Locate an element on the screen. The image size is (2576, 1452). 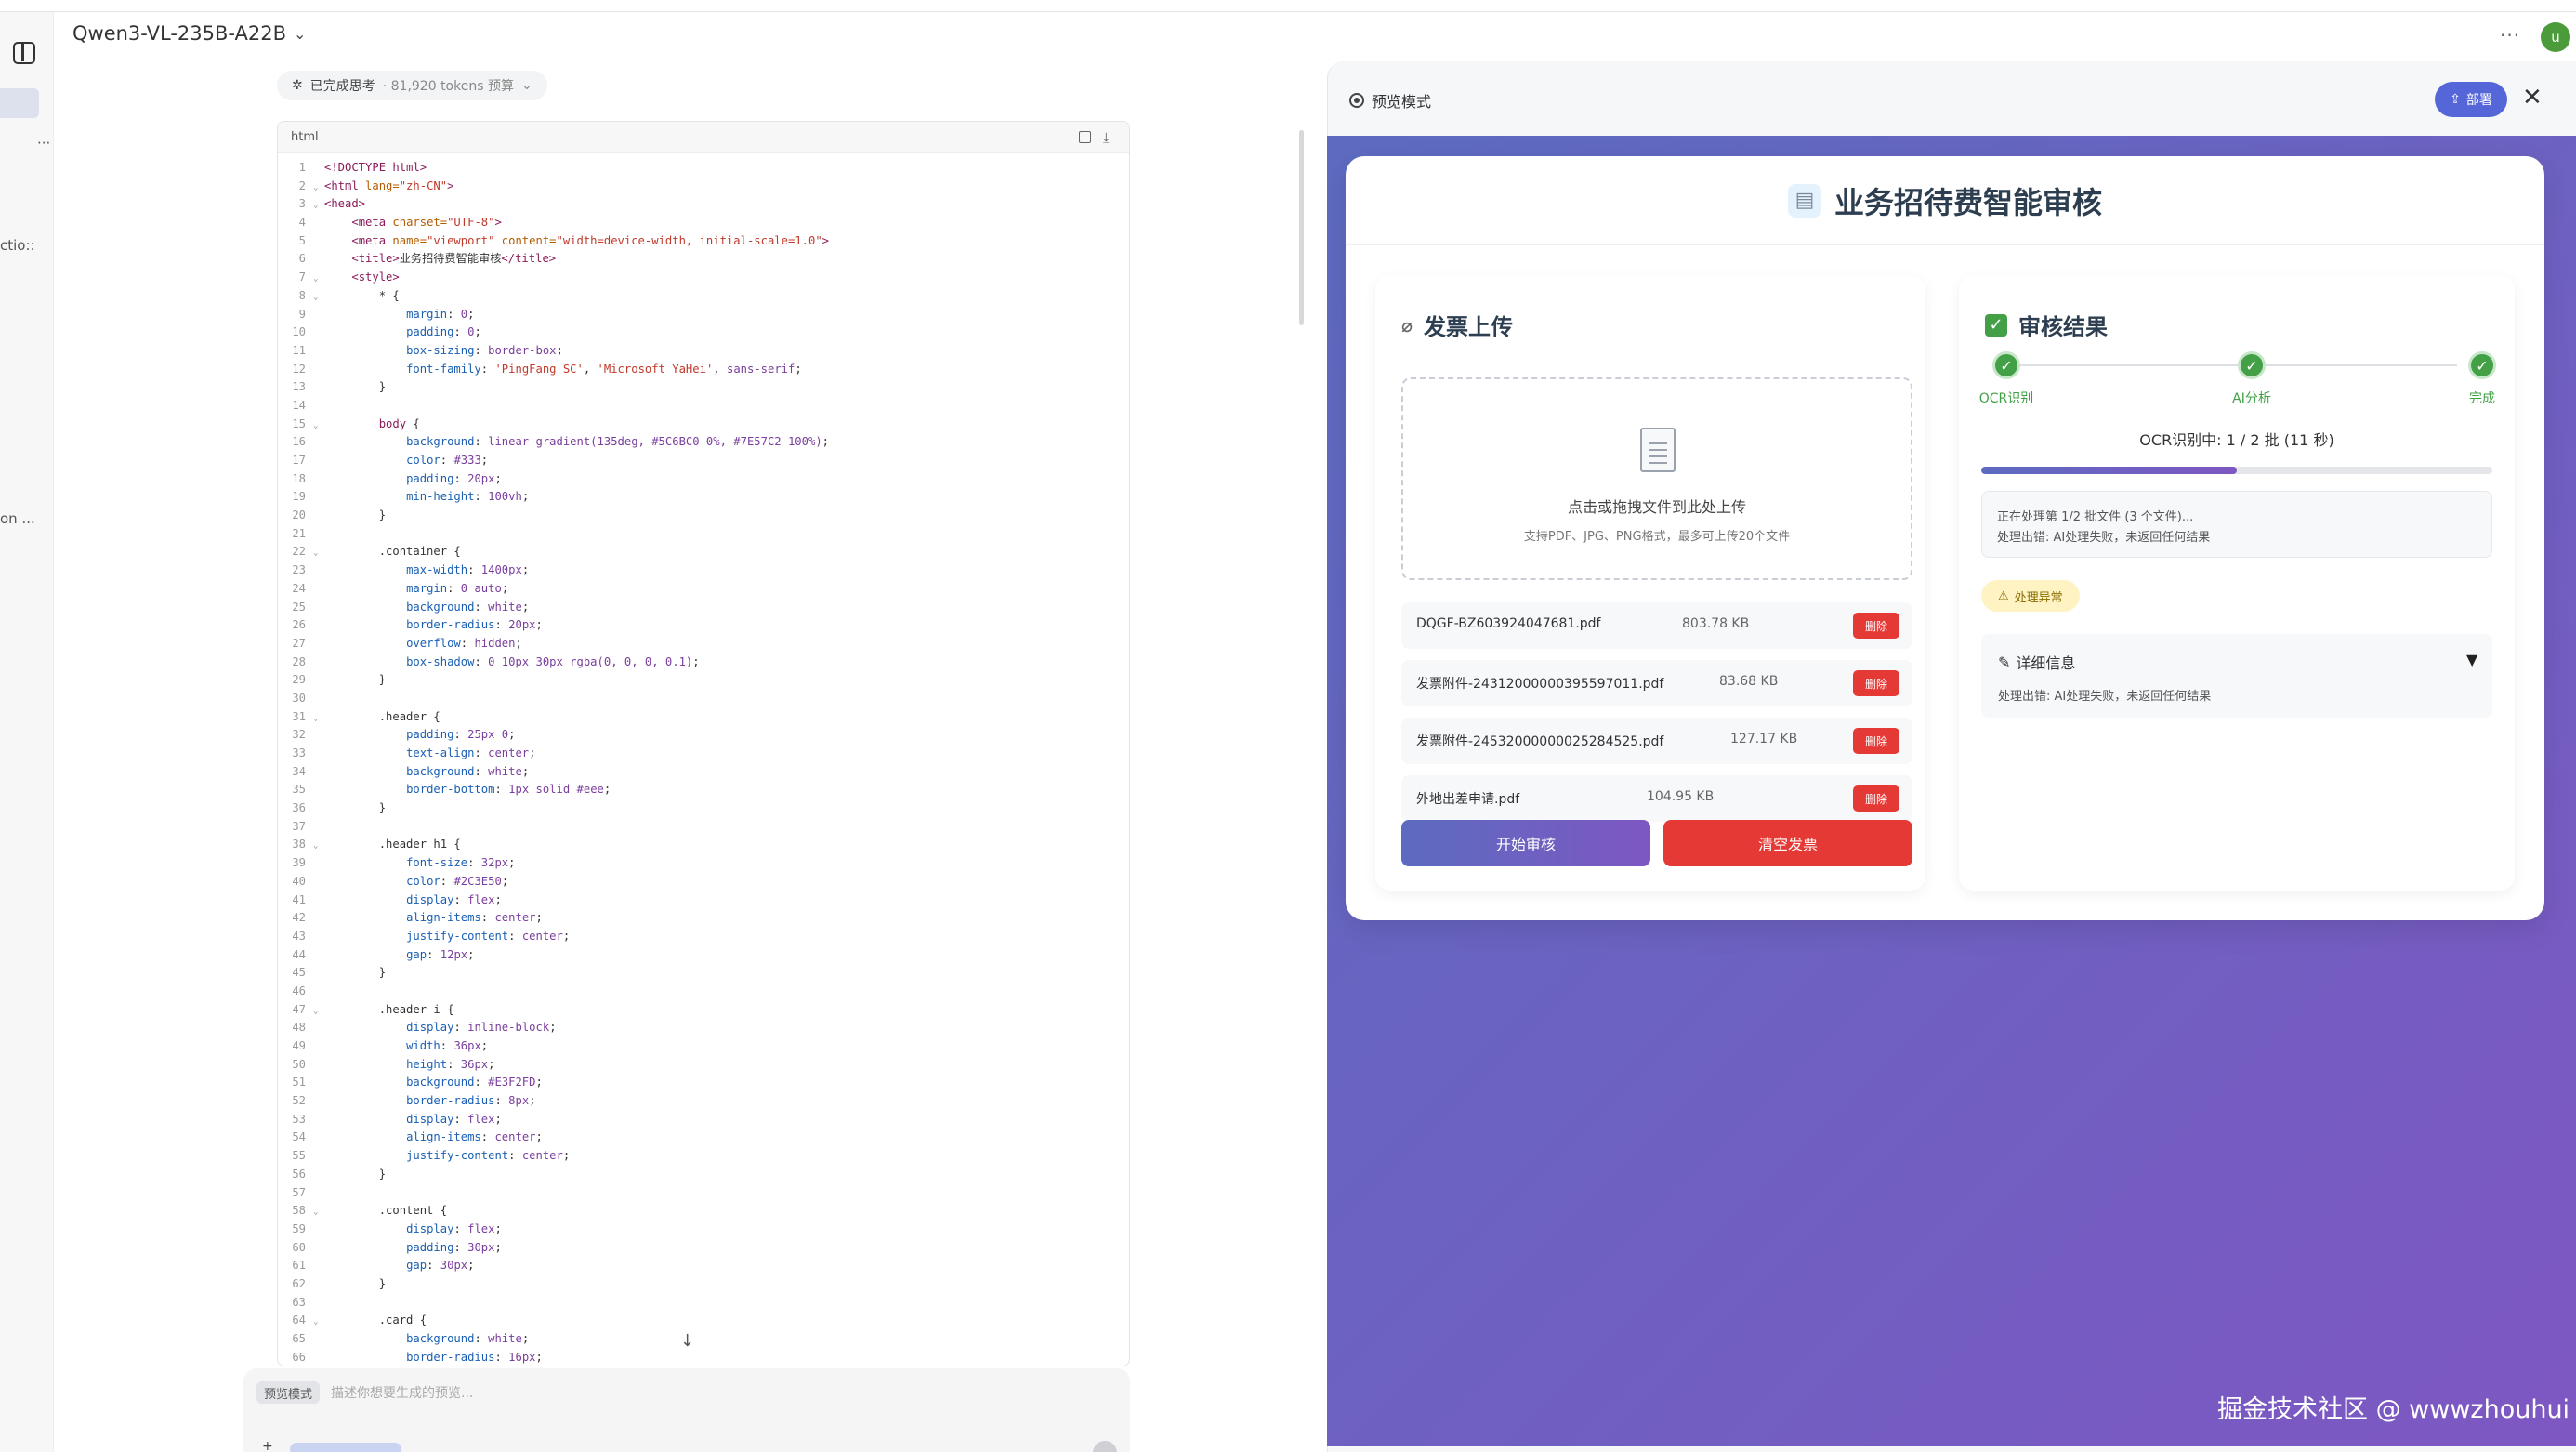
sidebar-selected-item is located at coordinates (19, 103).